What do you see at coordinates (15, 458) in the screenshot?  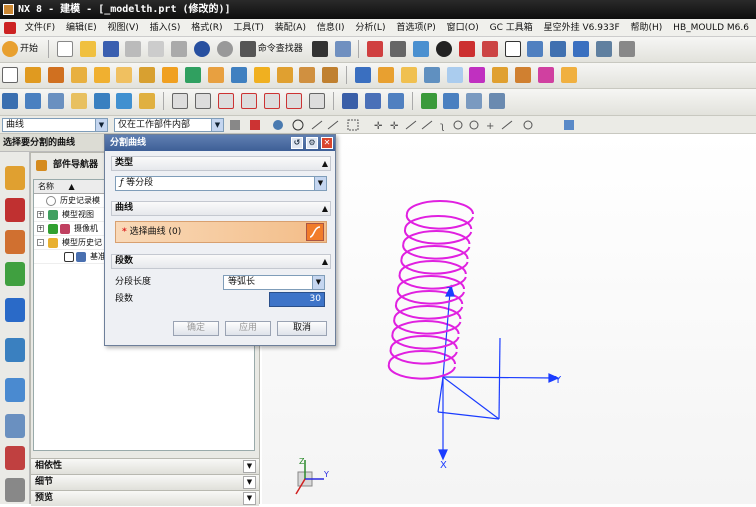 I see `roles-tab` at bounding box center [15, 458].